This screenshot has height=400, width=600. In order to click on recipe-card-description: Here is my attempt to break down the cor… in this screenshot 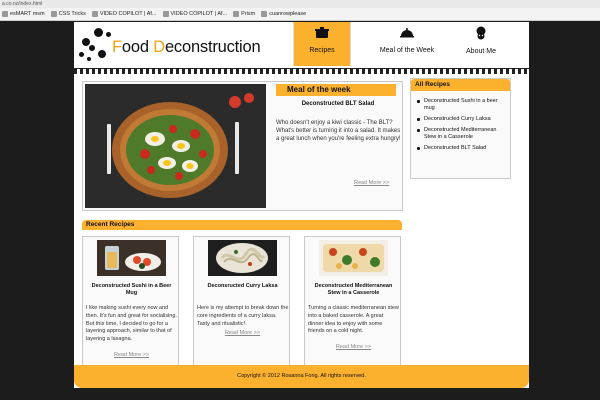, I will do `click(243, 316)`.